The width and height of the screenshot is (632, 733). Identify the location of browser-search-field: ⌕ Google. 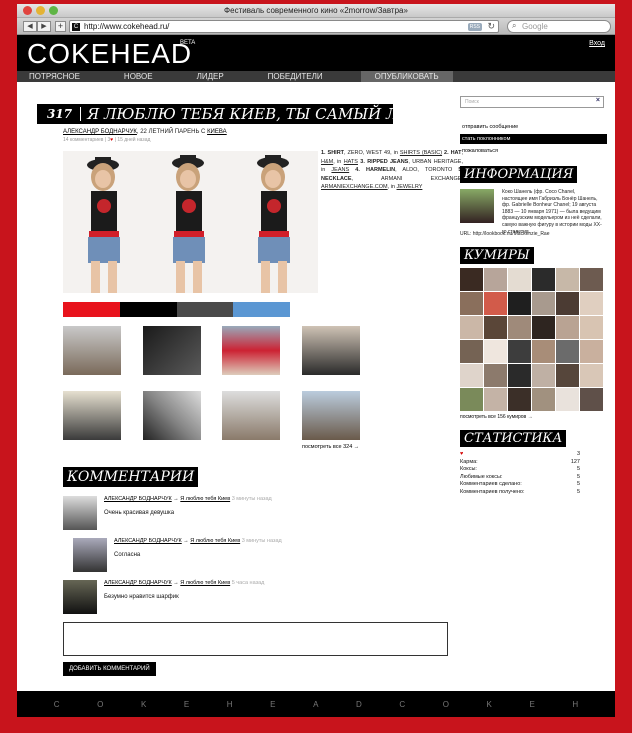
(559, 26).